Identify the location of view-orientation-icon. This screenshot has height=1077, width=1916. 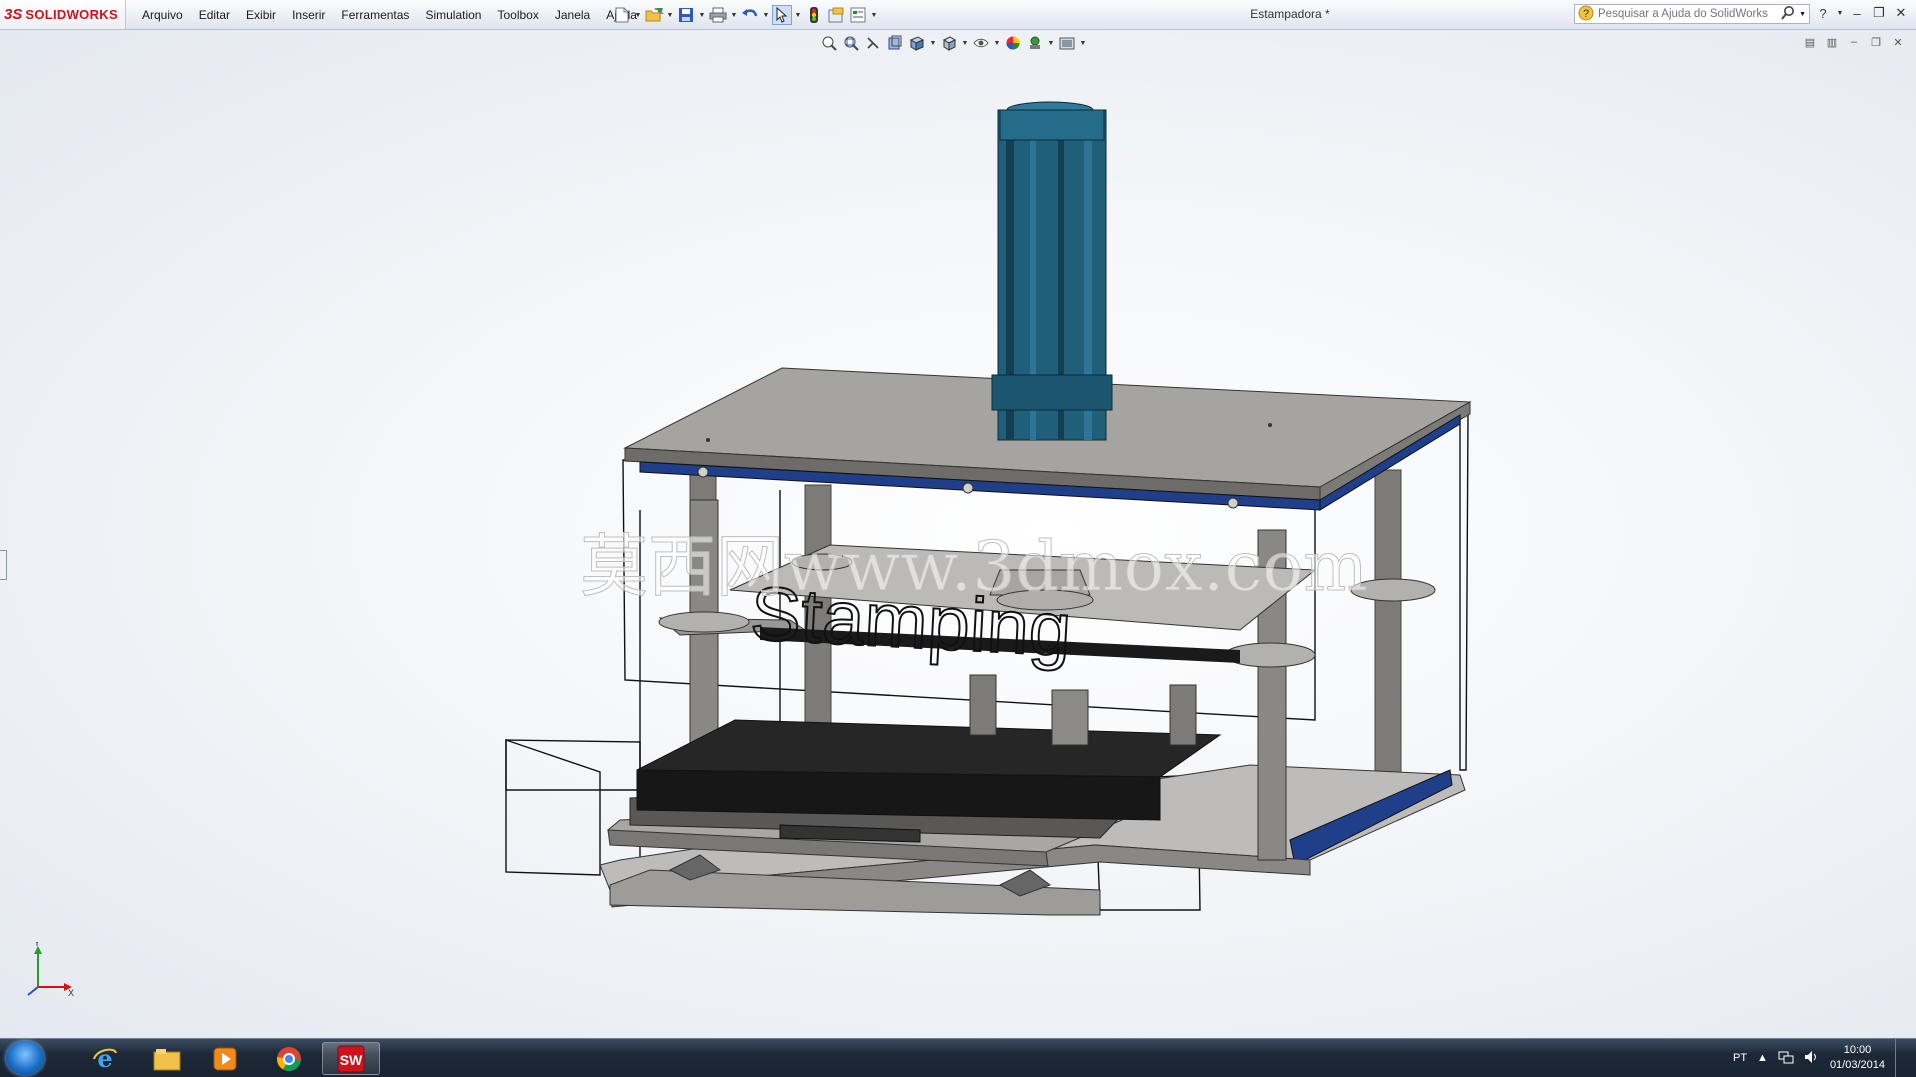
(917, 43).